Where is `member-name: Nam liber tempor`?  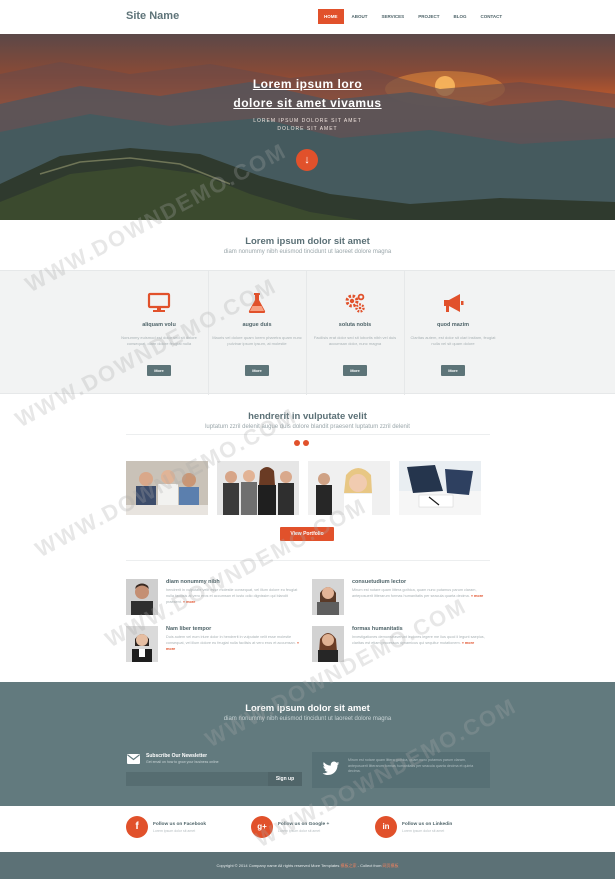
member-name: Nam liber tempor is located at coordinates (189, 629).